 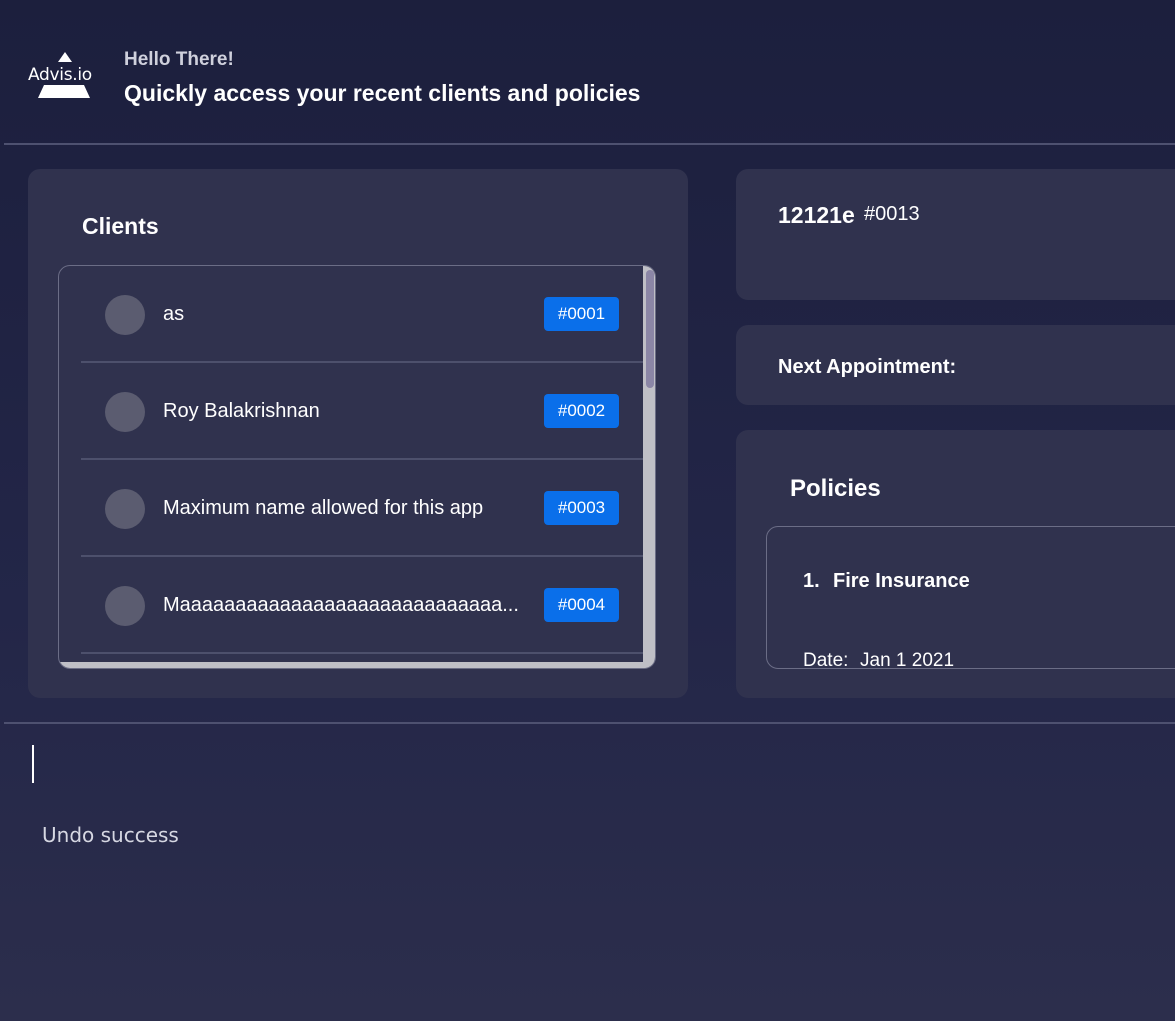 What do you see at coordinates (110, 835) in the screenshot?
I see `command-result: Undo success` at bounding box center [110, 835].